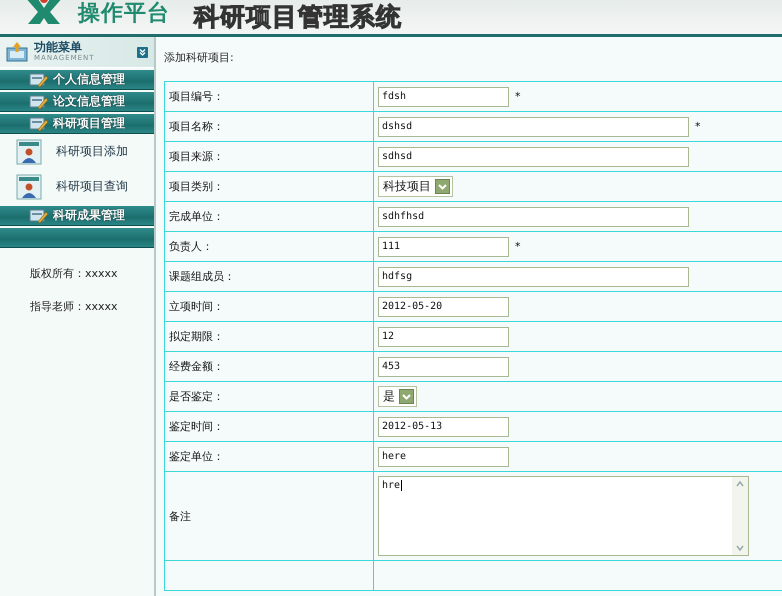  Describe the element at coordinates (533, 126) in the screenshot. I see `text-field: dshsd` at that location.